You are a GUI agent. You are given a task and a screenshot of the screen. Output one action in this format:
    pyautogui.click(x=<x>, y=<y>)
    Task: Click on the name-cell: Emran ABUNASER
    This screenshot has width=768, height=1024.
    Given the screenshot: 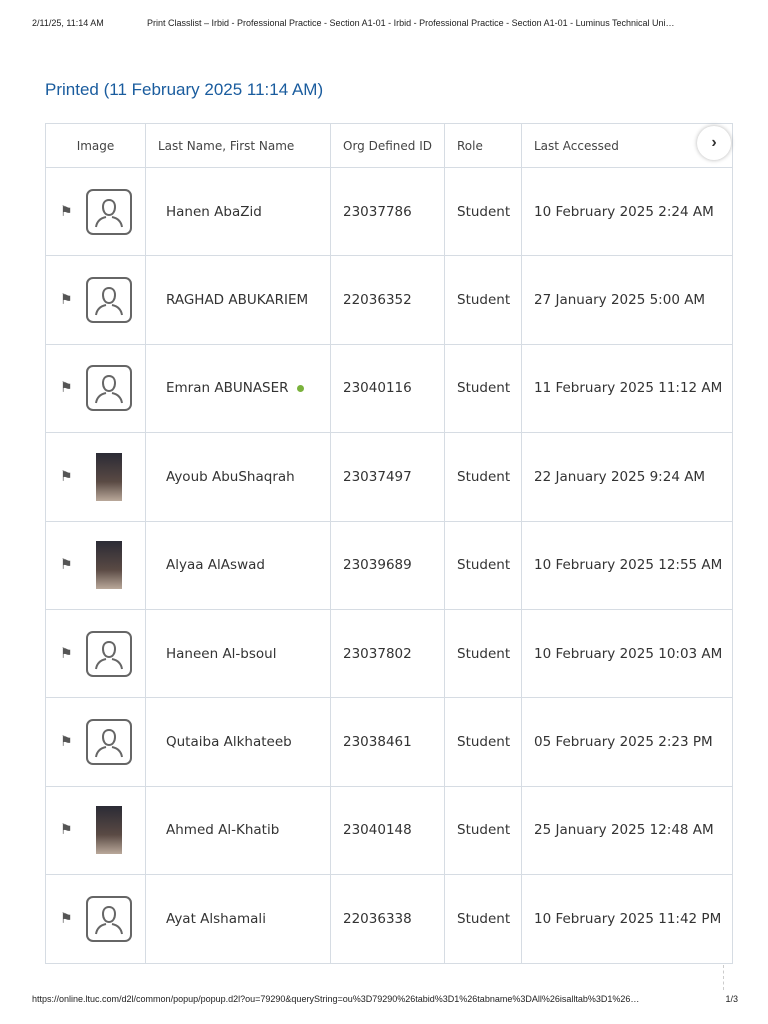 What is the action you would take?
    pyautogui.click(x=238, y=388)
    